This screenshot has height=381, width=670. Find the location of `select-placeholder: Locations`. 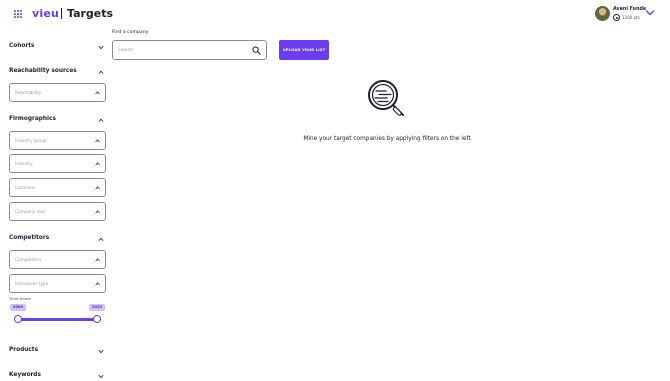

select-placeholder: Locations is located at coordinates (25, 188).